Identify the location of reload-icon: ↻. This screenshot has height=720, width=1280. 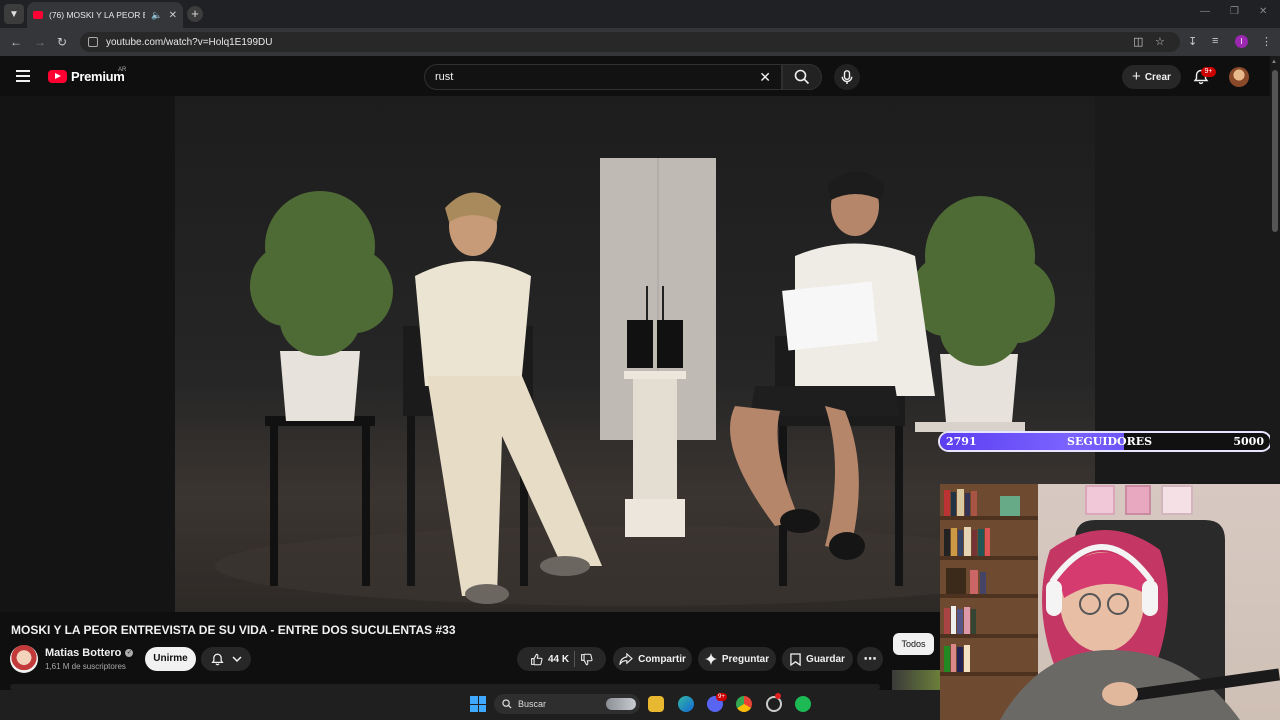
(62, 42).